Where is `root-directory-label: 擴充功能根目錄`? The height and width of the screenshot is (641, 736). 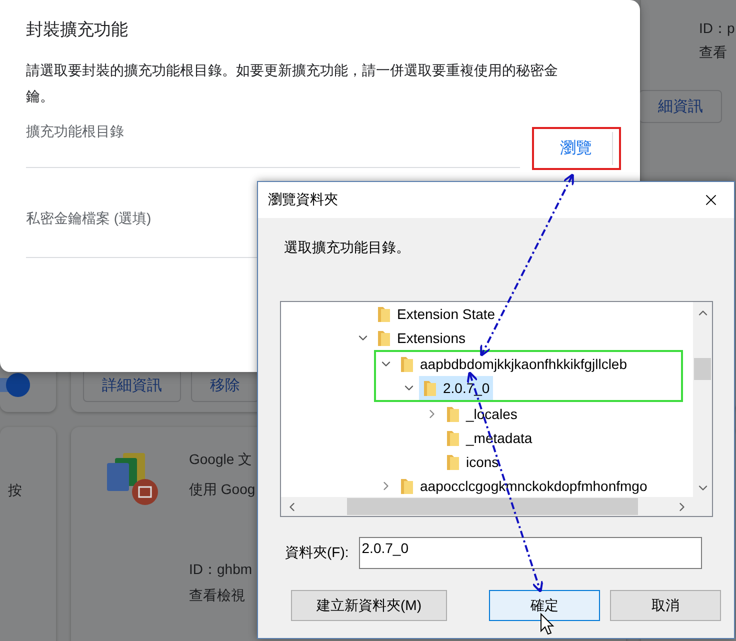
root-directory-label: 擴充功能根目錄 is located at coordinates (75, 132).